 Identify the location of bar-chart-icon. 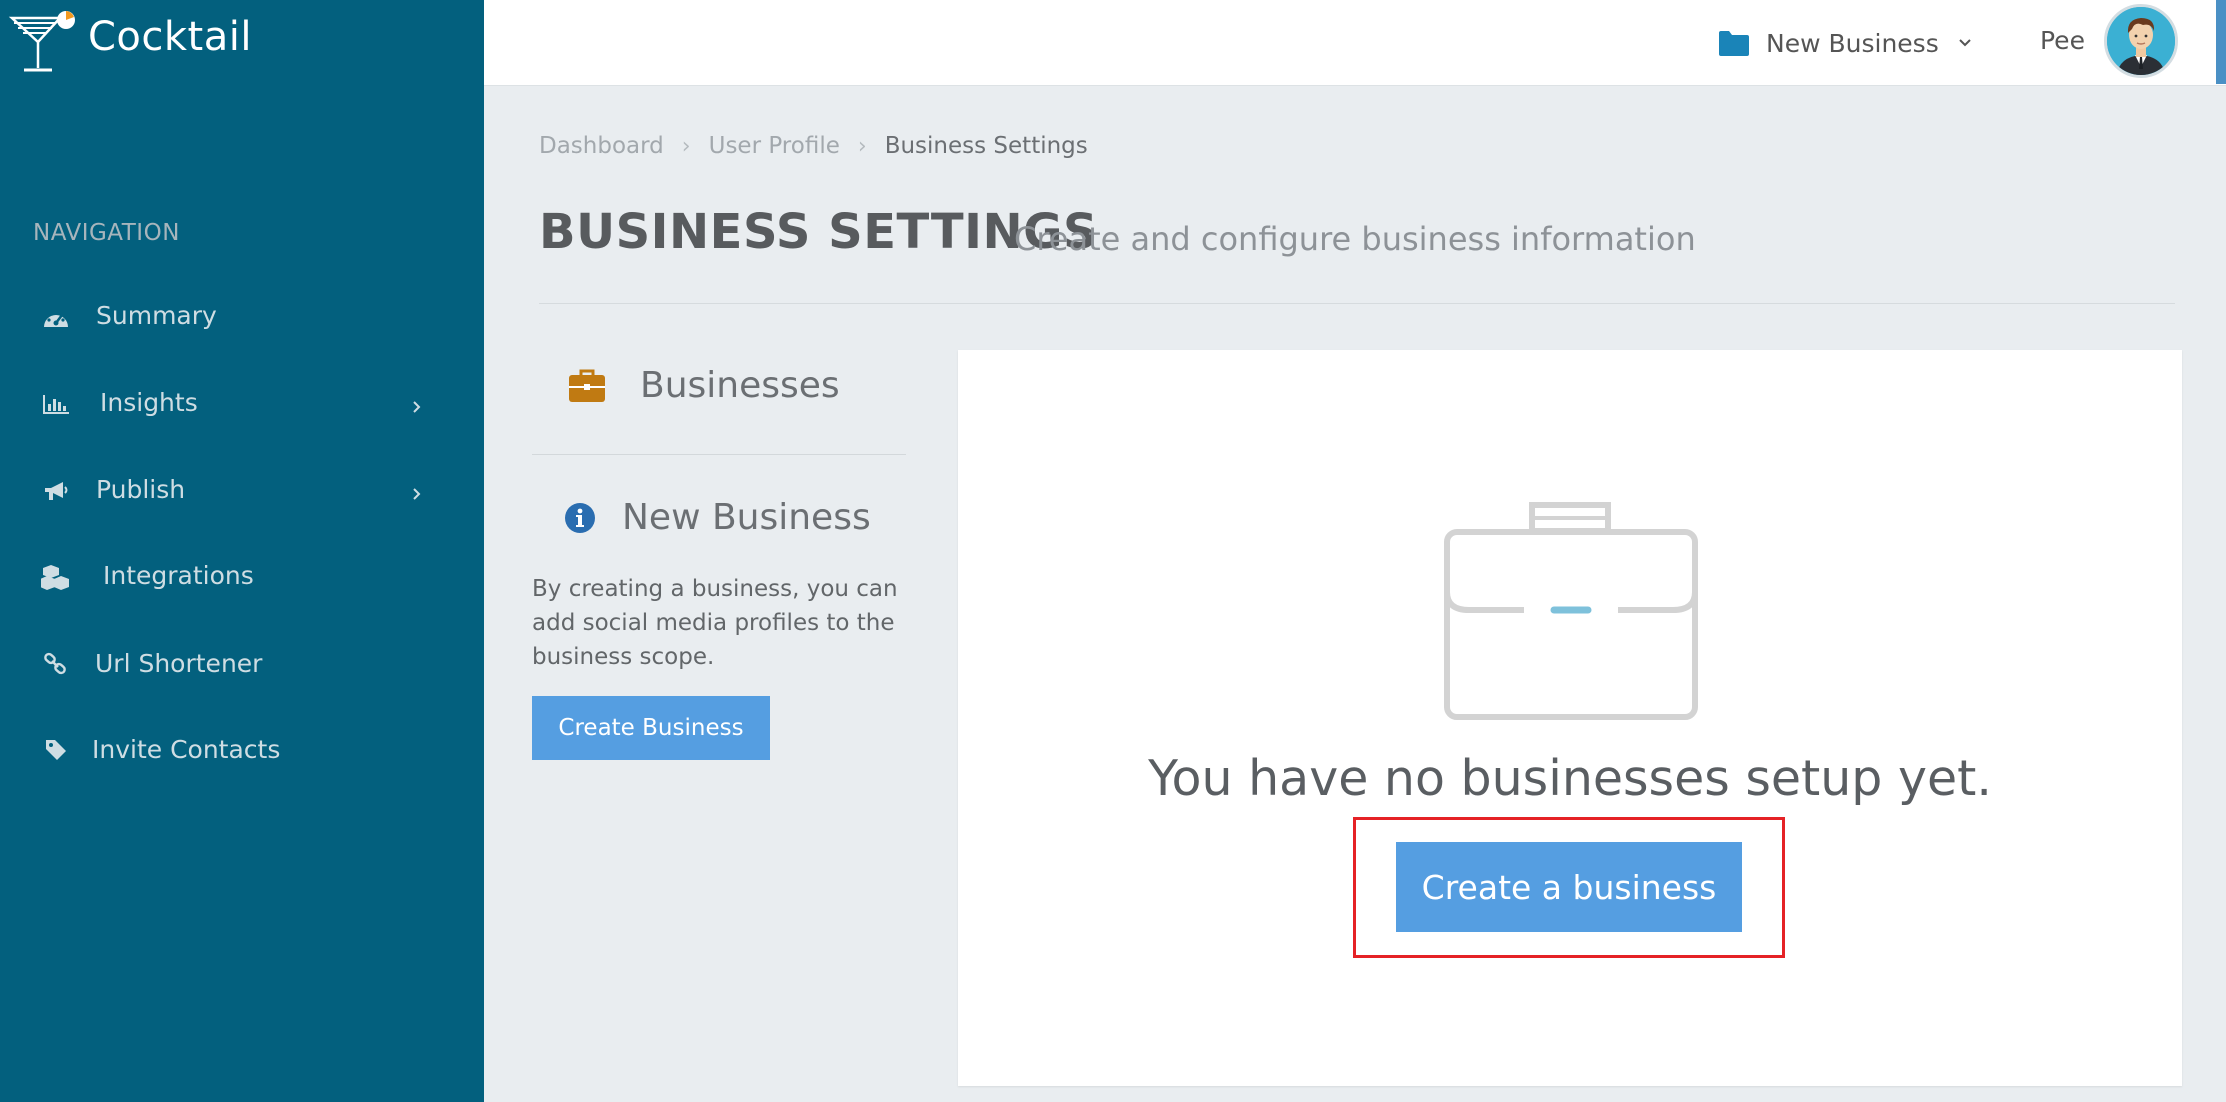
(56, 404).